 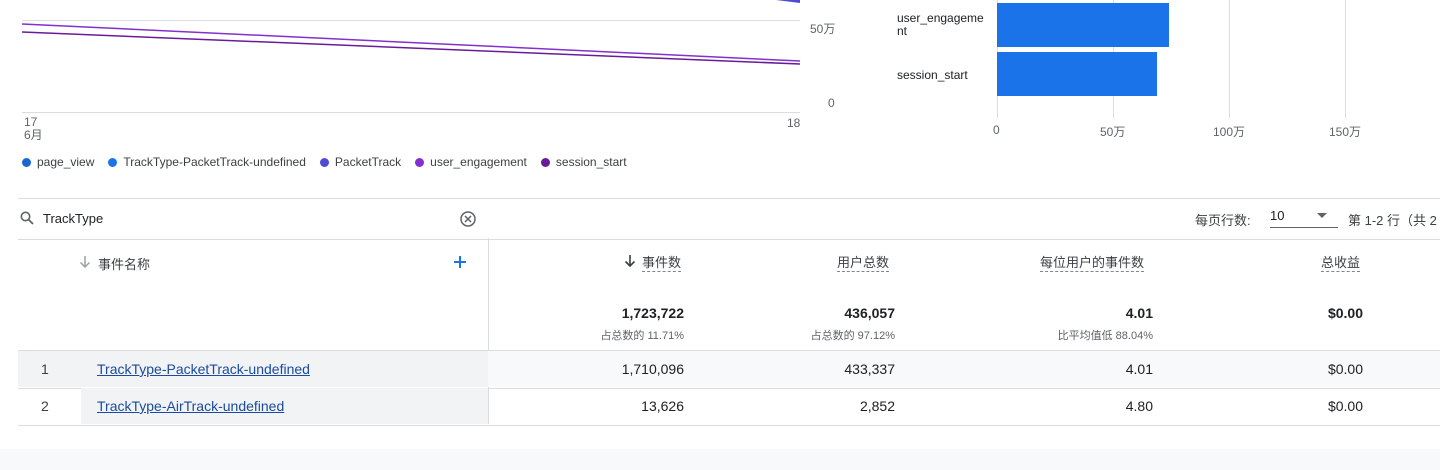 I want to click on caret-down-icon, so click(x=1322, y=215).